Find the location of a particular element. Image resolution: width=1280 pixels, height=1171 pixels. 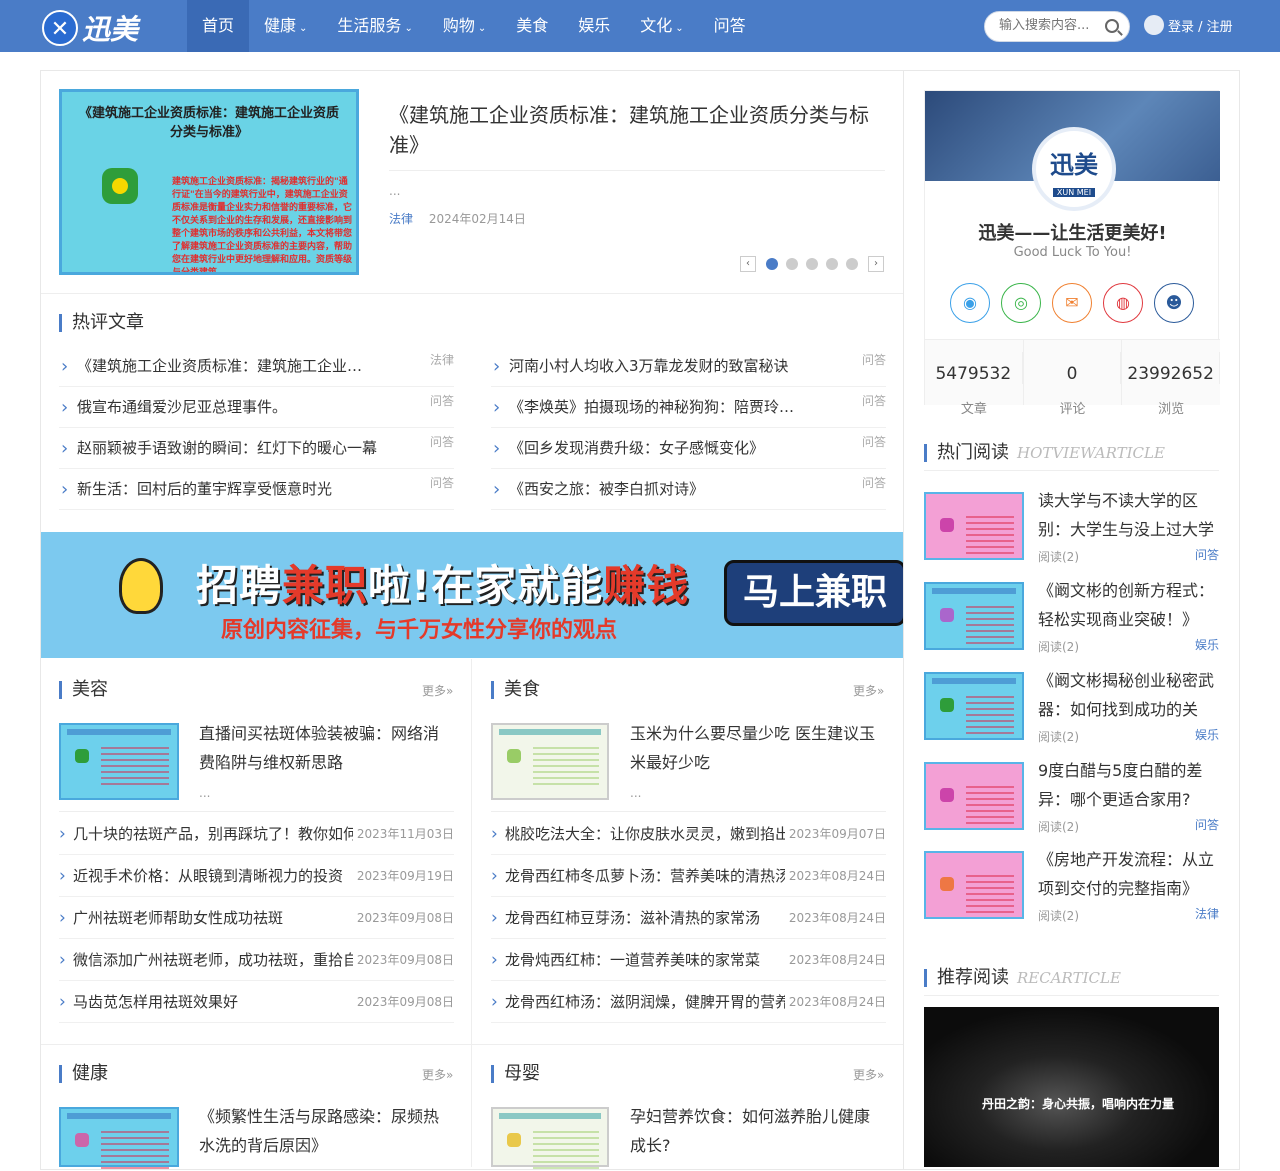

list-item: 龙骨西红柿豆芽汤：滋补清热的家常汤2023年08月24日 is located at coordinates (688, 918).